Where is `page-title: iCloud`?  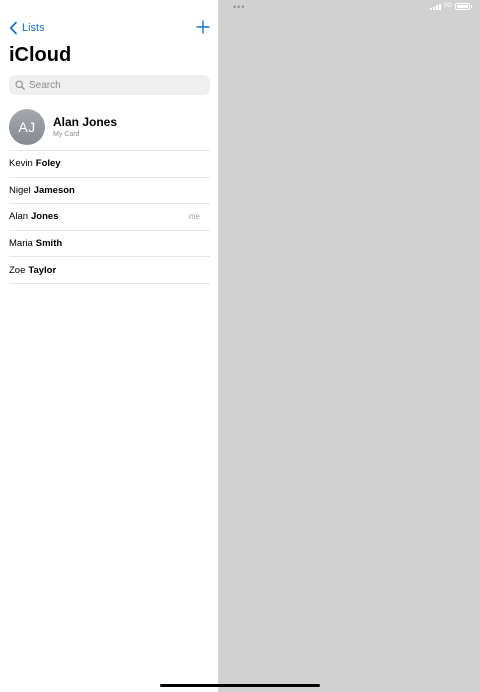
page-title: iCloud is located at coordinates (40, 55).